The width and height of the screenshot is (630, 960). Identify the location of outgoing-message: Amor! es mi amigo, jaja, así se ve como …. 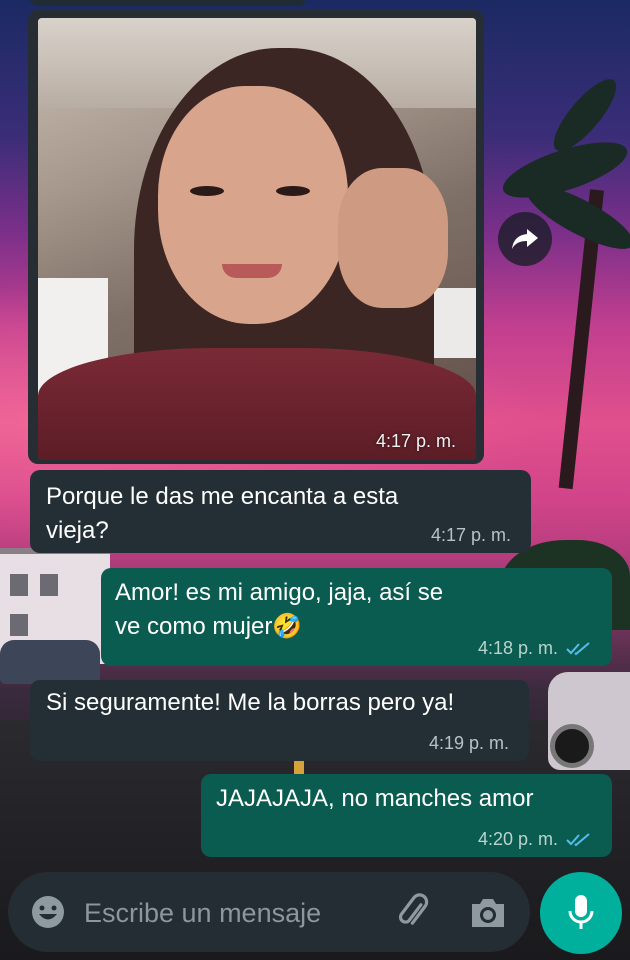
(356, 617).